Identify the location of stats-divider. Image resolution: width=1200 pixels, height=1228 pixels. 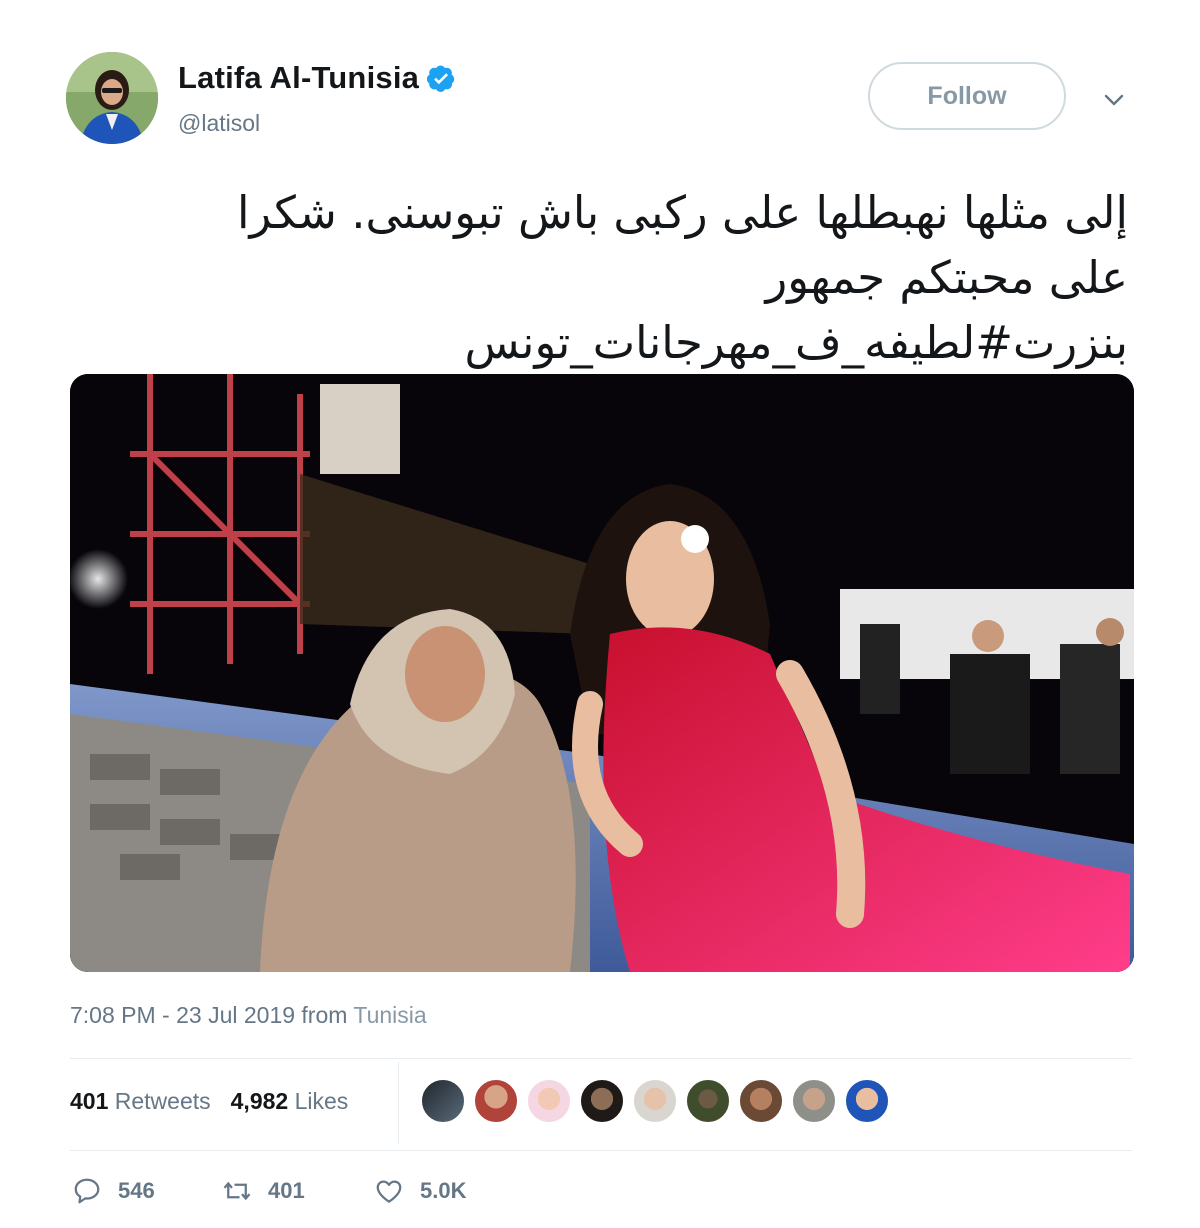
(398, 1103).